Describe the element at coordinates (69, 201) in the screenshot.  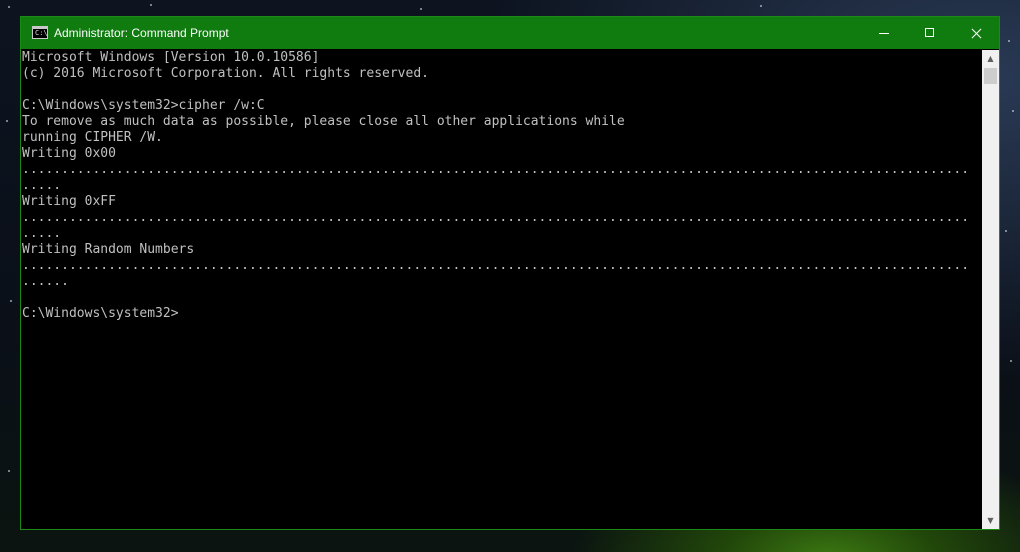
I see `console-line: Writing 0xFF` at that location.